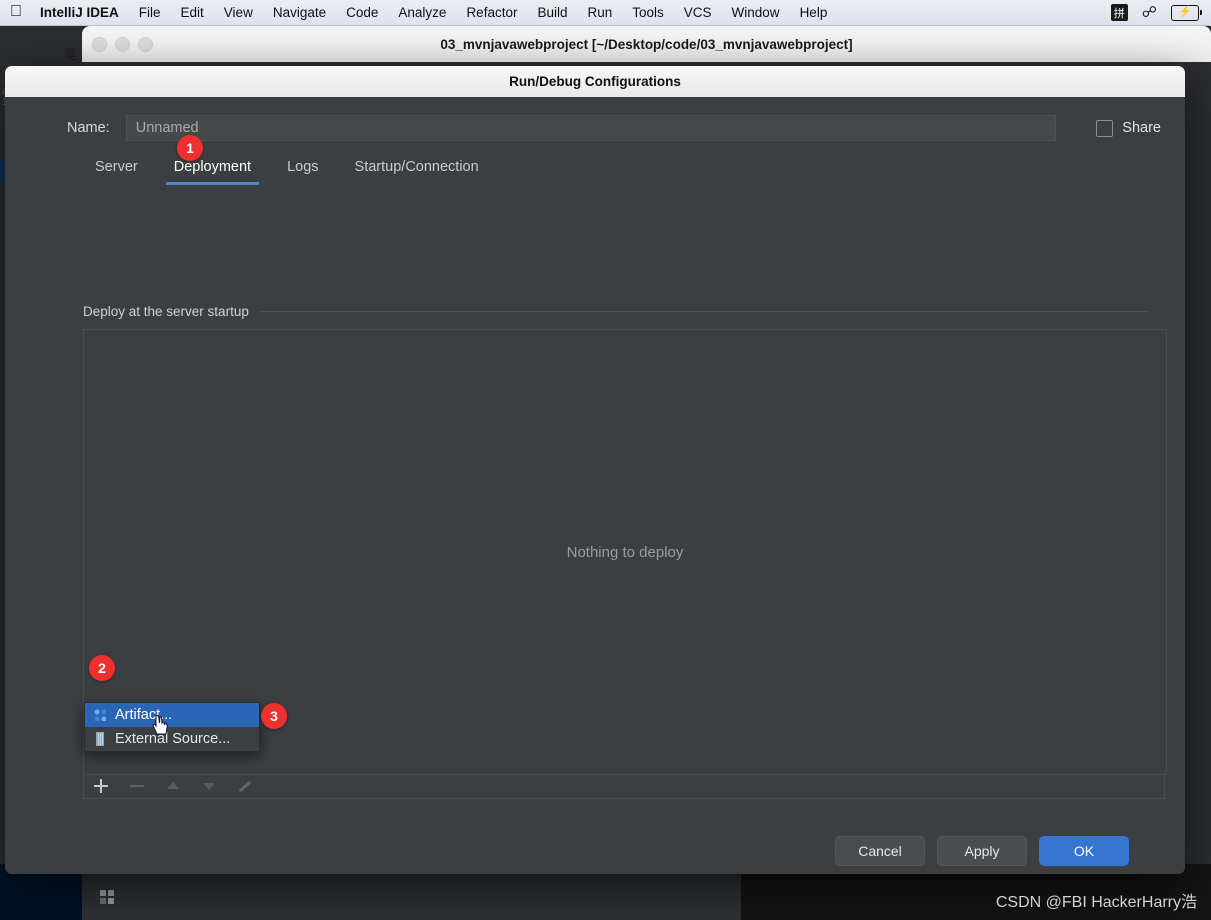 Image resolution: width=1211 pixels, height=920 pixels. Describe the element at coordinates (1141, 128) in the screenshot. I see `share-label: Share` at that location.